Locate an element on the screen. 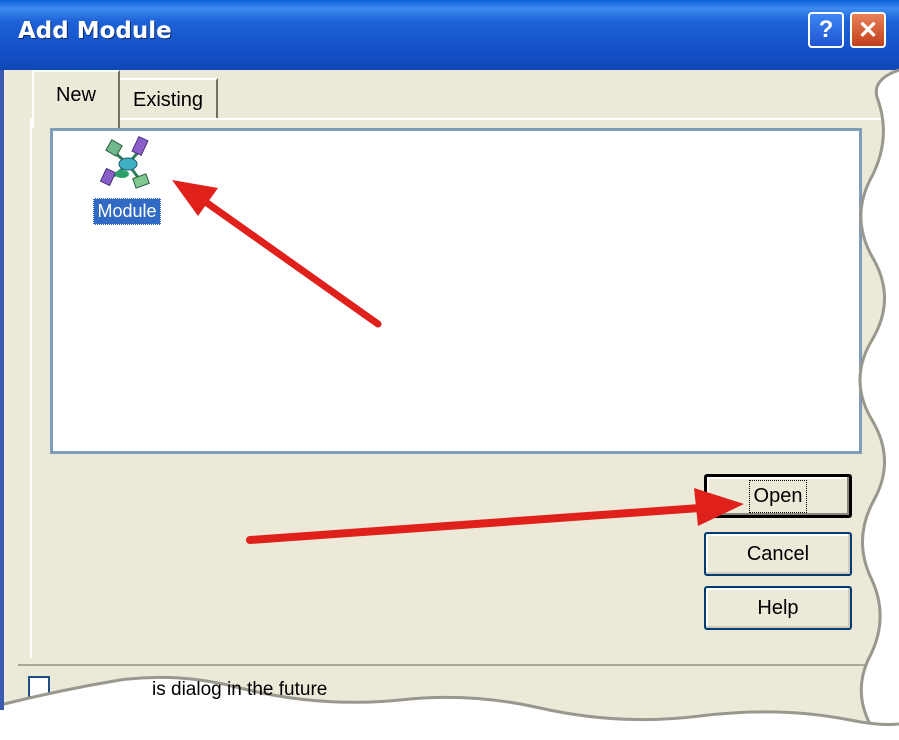 The height and width of the screenshot is (740, 899). footer-divider is located at coordinates (458, 665).